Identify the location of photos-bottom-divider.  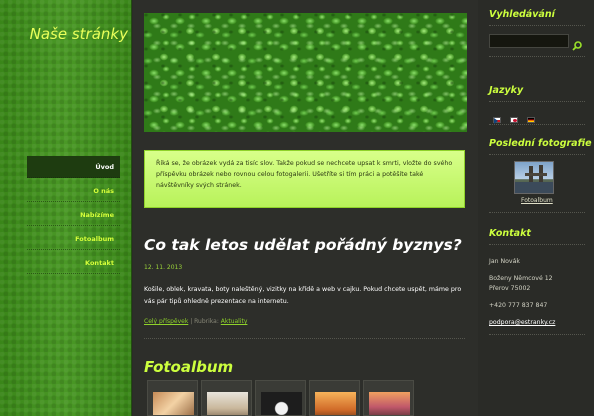
(537, 212).